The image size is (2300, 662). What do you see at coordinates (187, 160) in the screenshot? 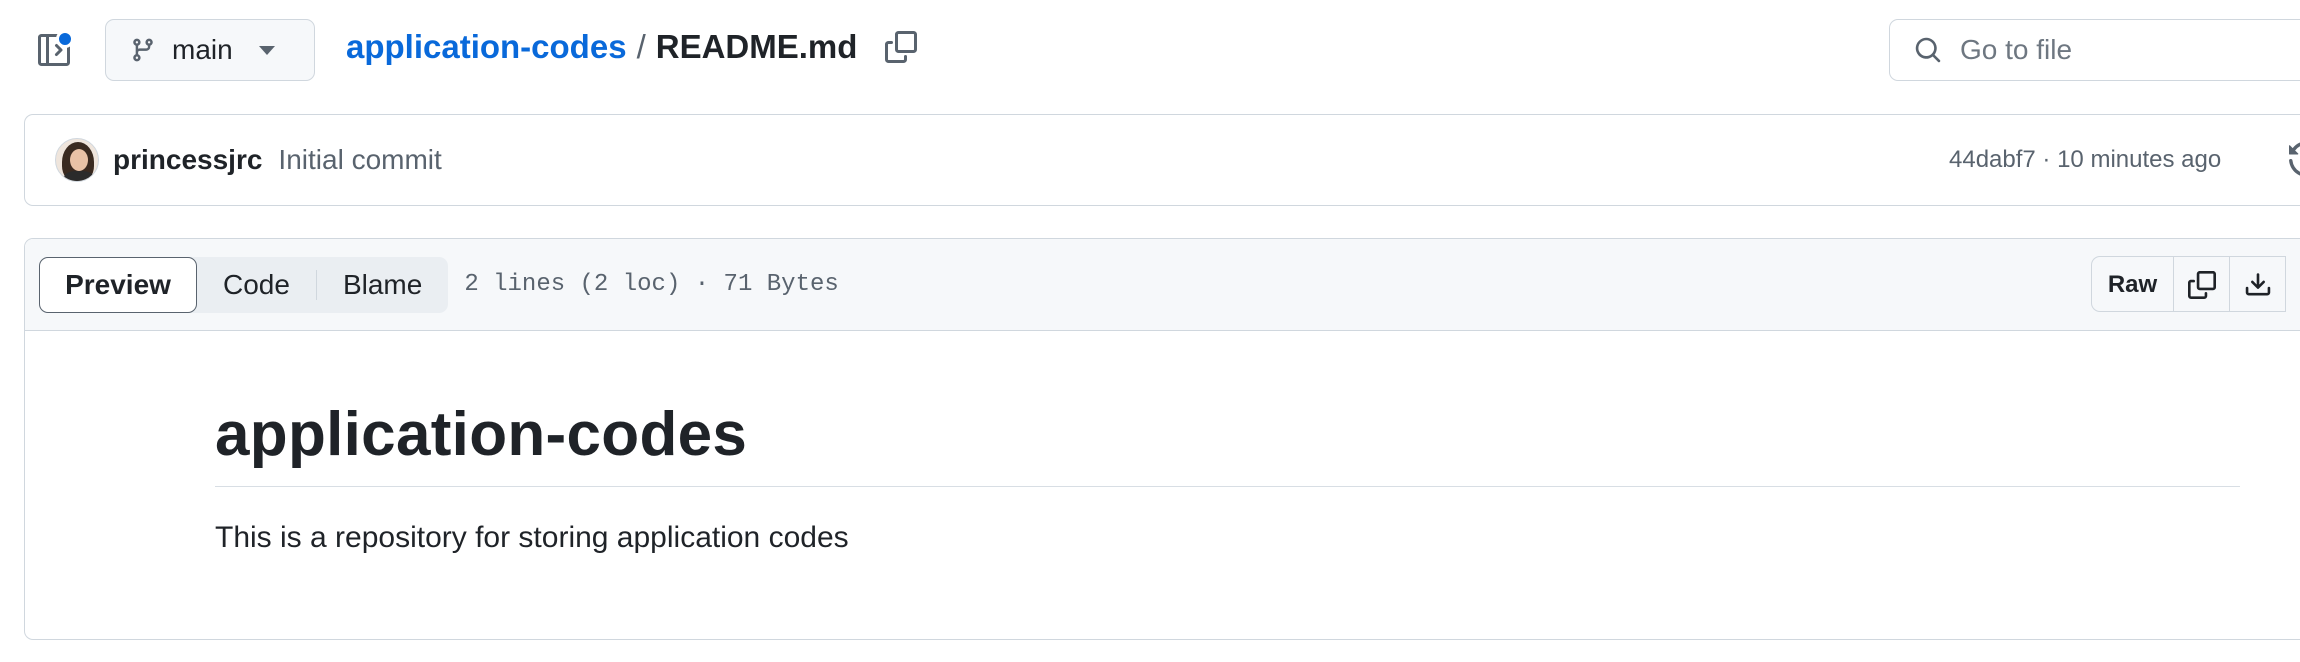
I see `commit-author-link: princessjrc` at bounding box center [187, 160].